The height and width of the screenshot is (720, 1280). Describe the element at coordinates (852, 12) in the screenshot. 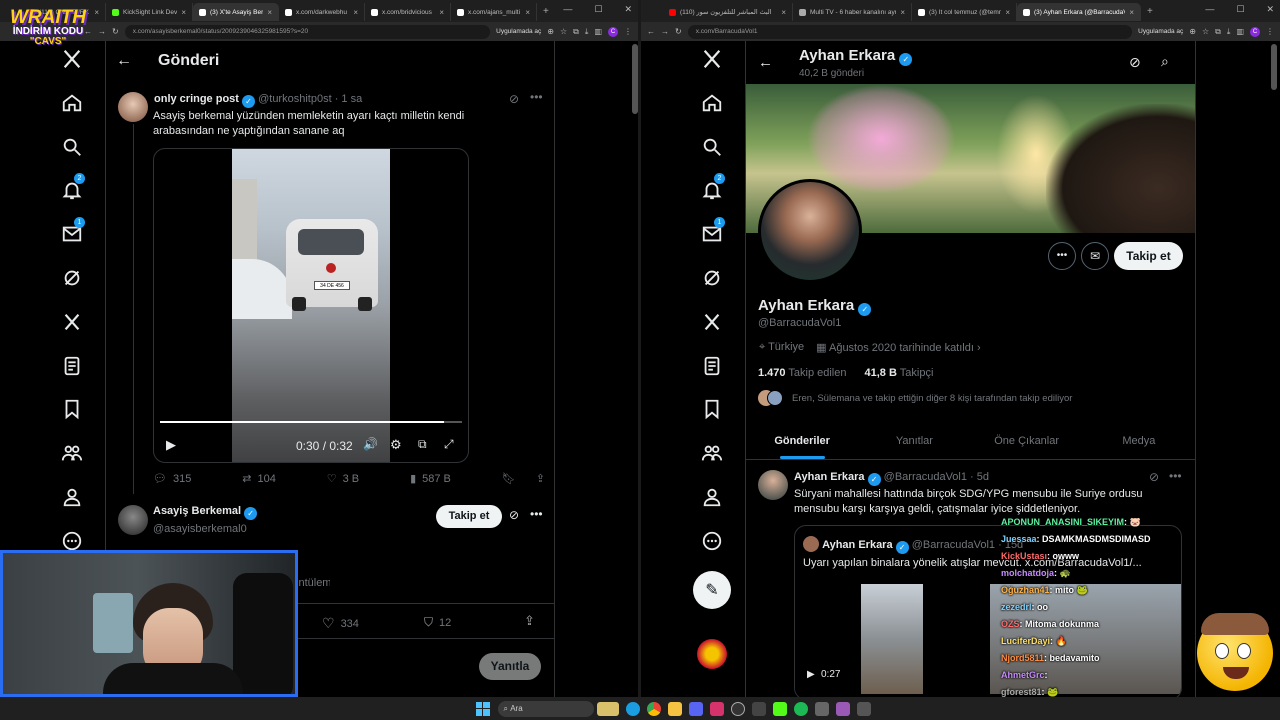

I see `browser-tab: Multi TV - 6 haber kanalını aynı ×` at that location.